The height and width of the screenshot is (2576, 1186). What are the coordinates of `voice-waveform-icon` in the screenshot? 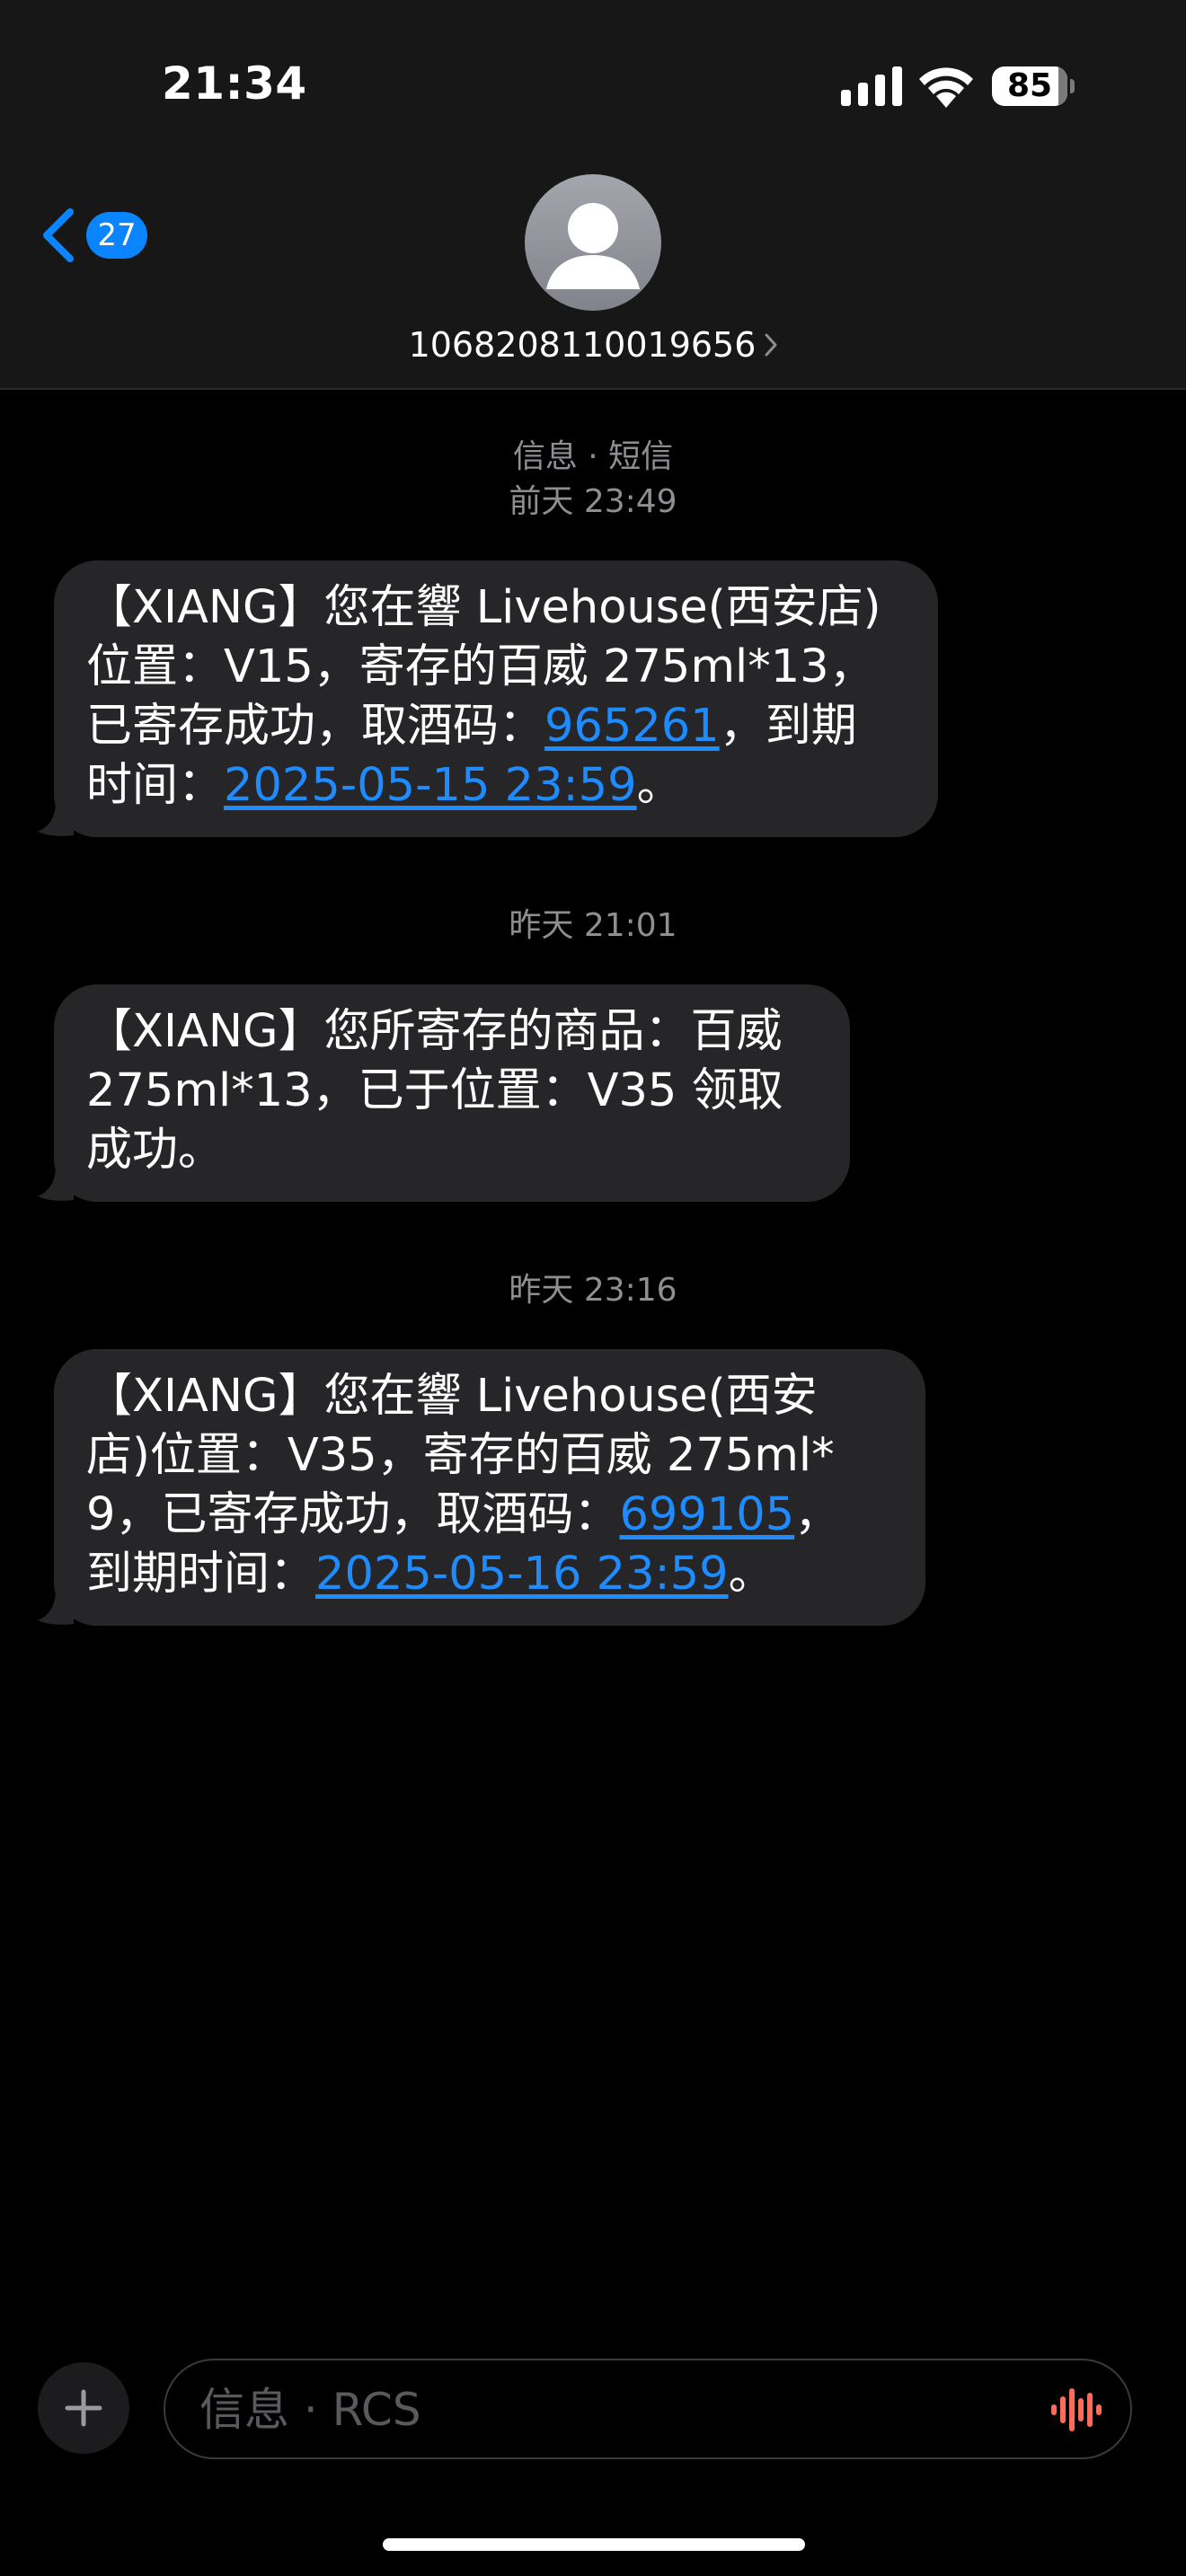 It's located at (1077, 2410).